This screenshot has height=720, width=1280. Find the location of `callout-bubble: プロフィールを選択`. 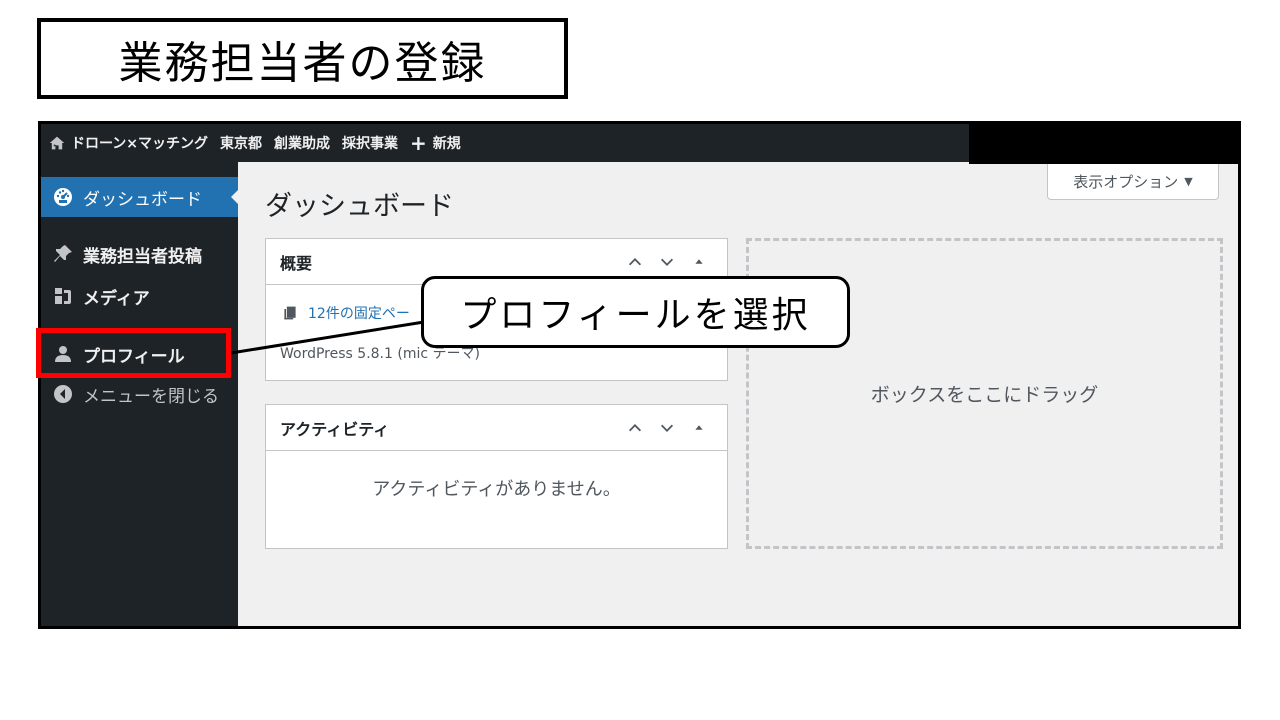

callout-bubble: プロフィールを選択 is located at coordinates (635, 312).